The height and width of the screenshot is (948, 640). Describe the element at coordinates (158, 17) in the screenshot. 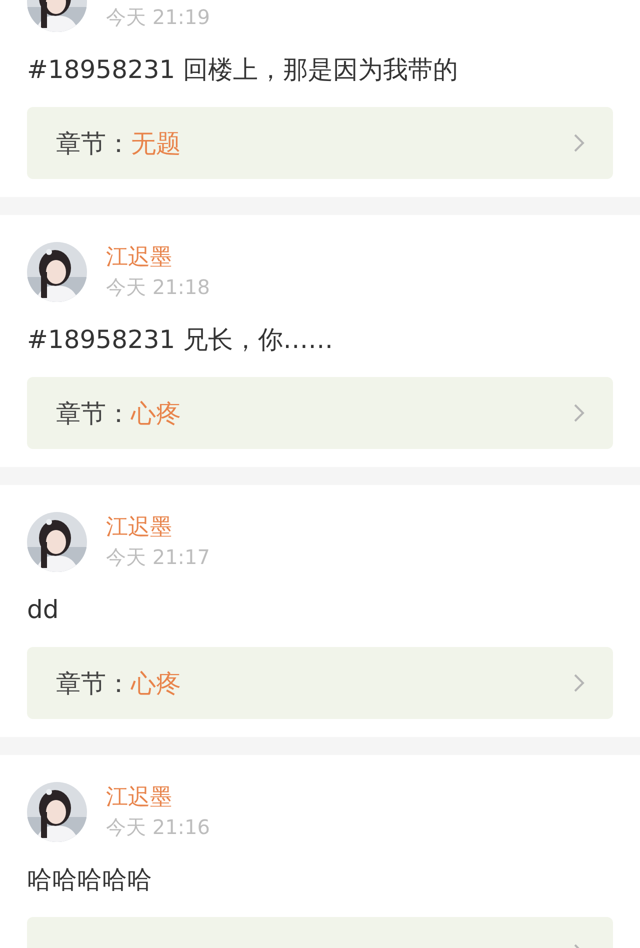

I see `comment-time: 今天 21:19` at that location.